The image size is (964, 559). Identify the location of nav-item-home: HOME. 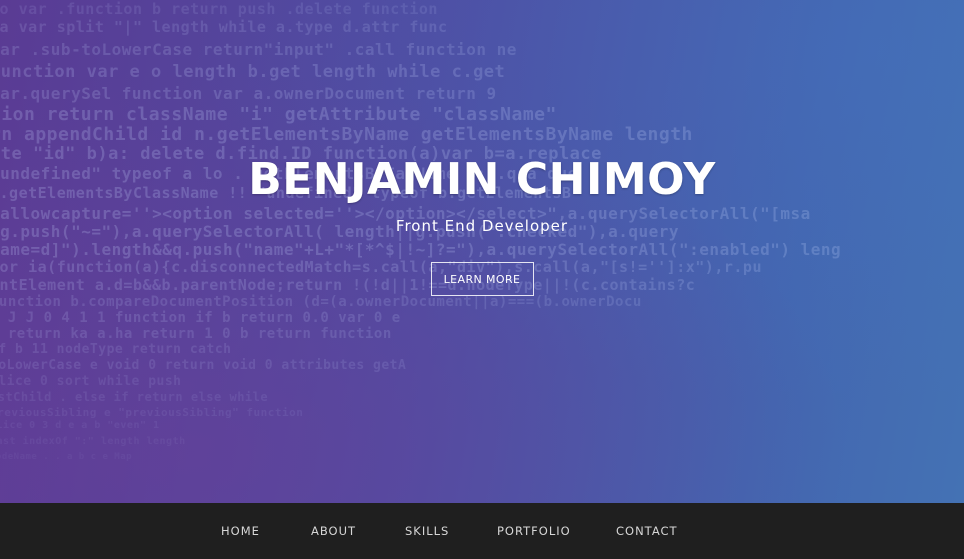
(240, 531).